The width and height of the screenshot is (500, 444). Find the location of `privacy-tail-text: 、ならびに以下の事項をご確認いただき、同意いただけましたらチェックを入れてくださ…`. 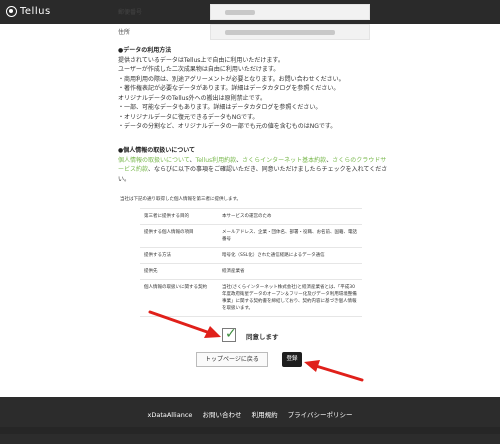

privacy-tail-text: 、ならびに以下の事項をご確認いただき、同意いただけましたらチェックを入れてくださ… is located at coordinates (253, 174).